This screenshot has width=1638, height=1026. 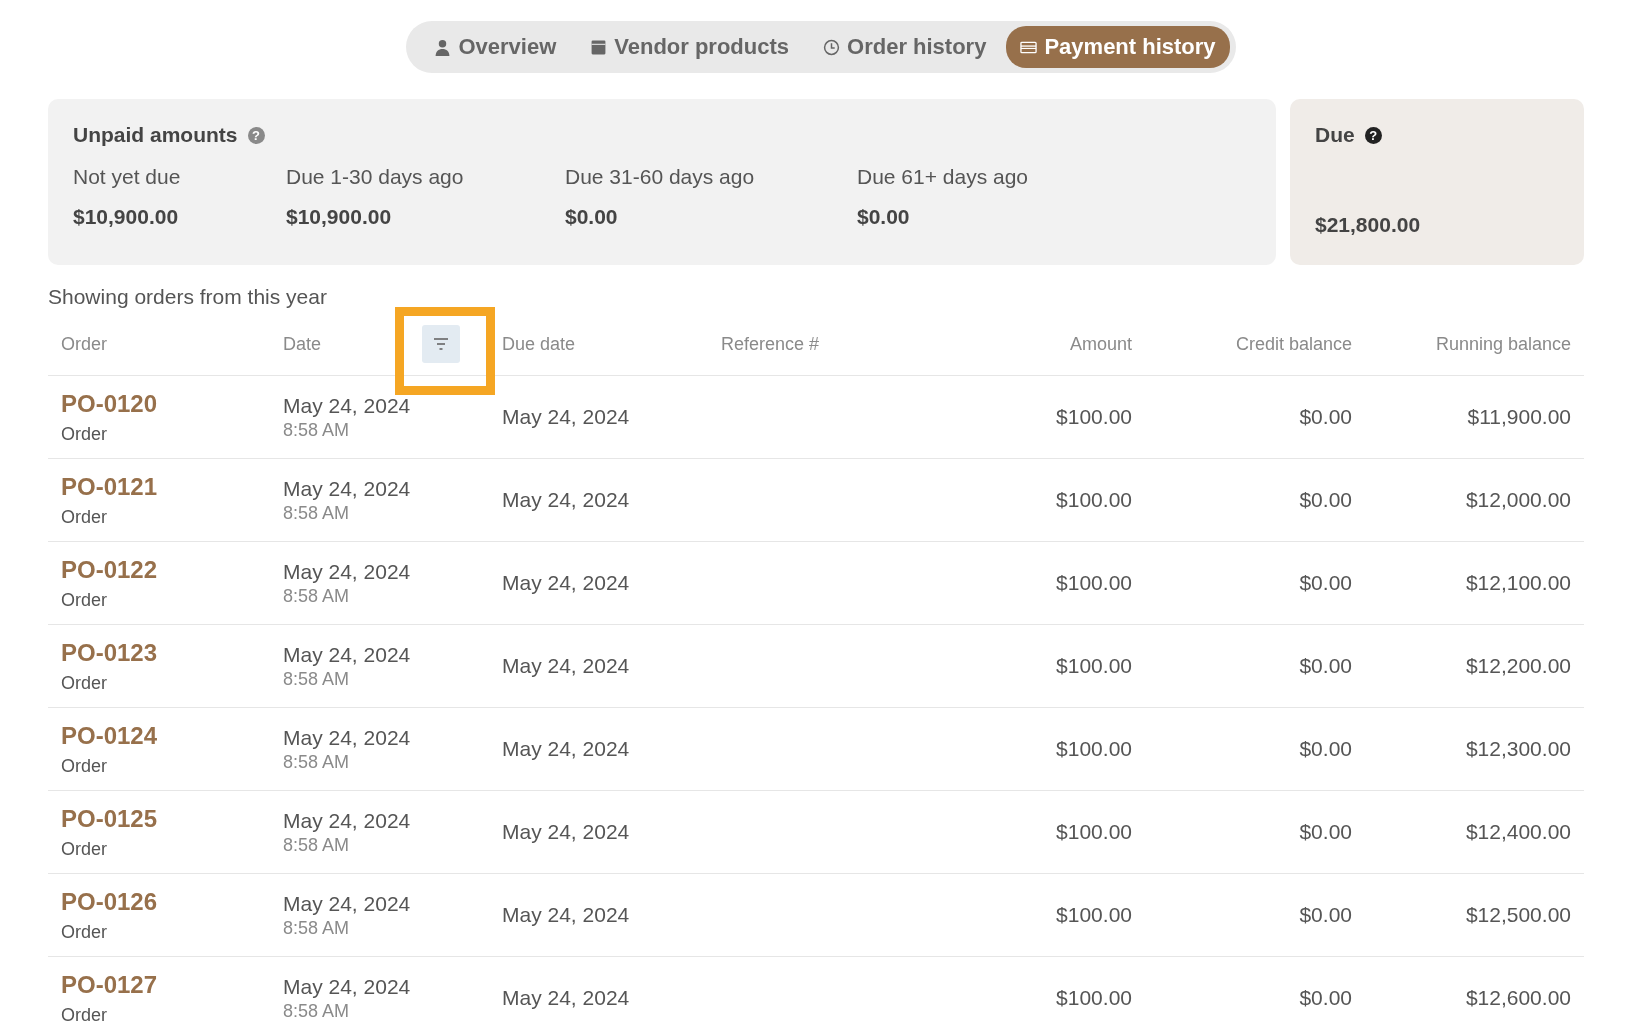 What do you see at coordinates (188, 297) in the screenshot?
I see `caption-text: Showing orders from this year` at bounding box center [188, 297].